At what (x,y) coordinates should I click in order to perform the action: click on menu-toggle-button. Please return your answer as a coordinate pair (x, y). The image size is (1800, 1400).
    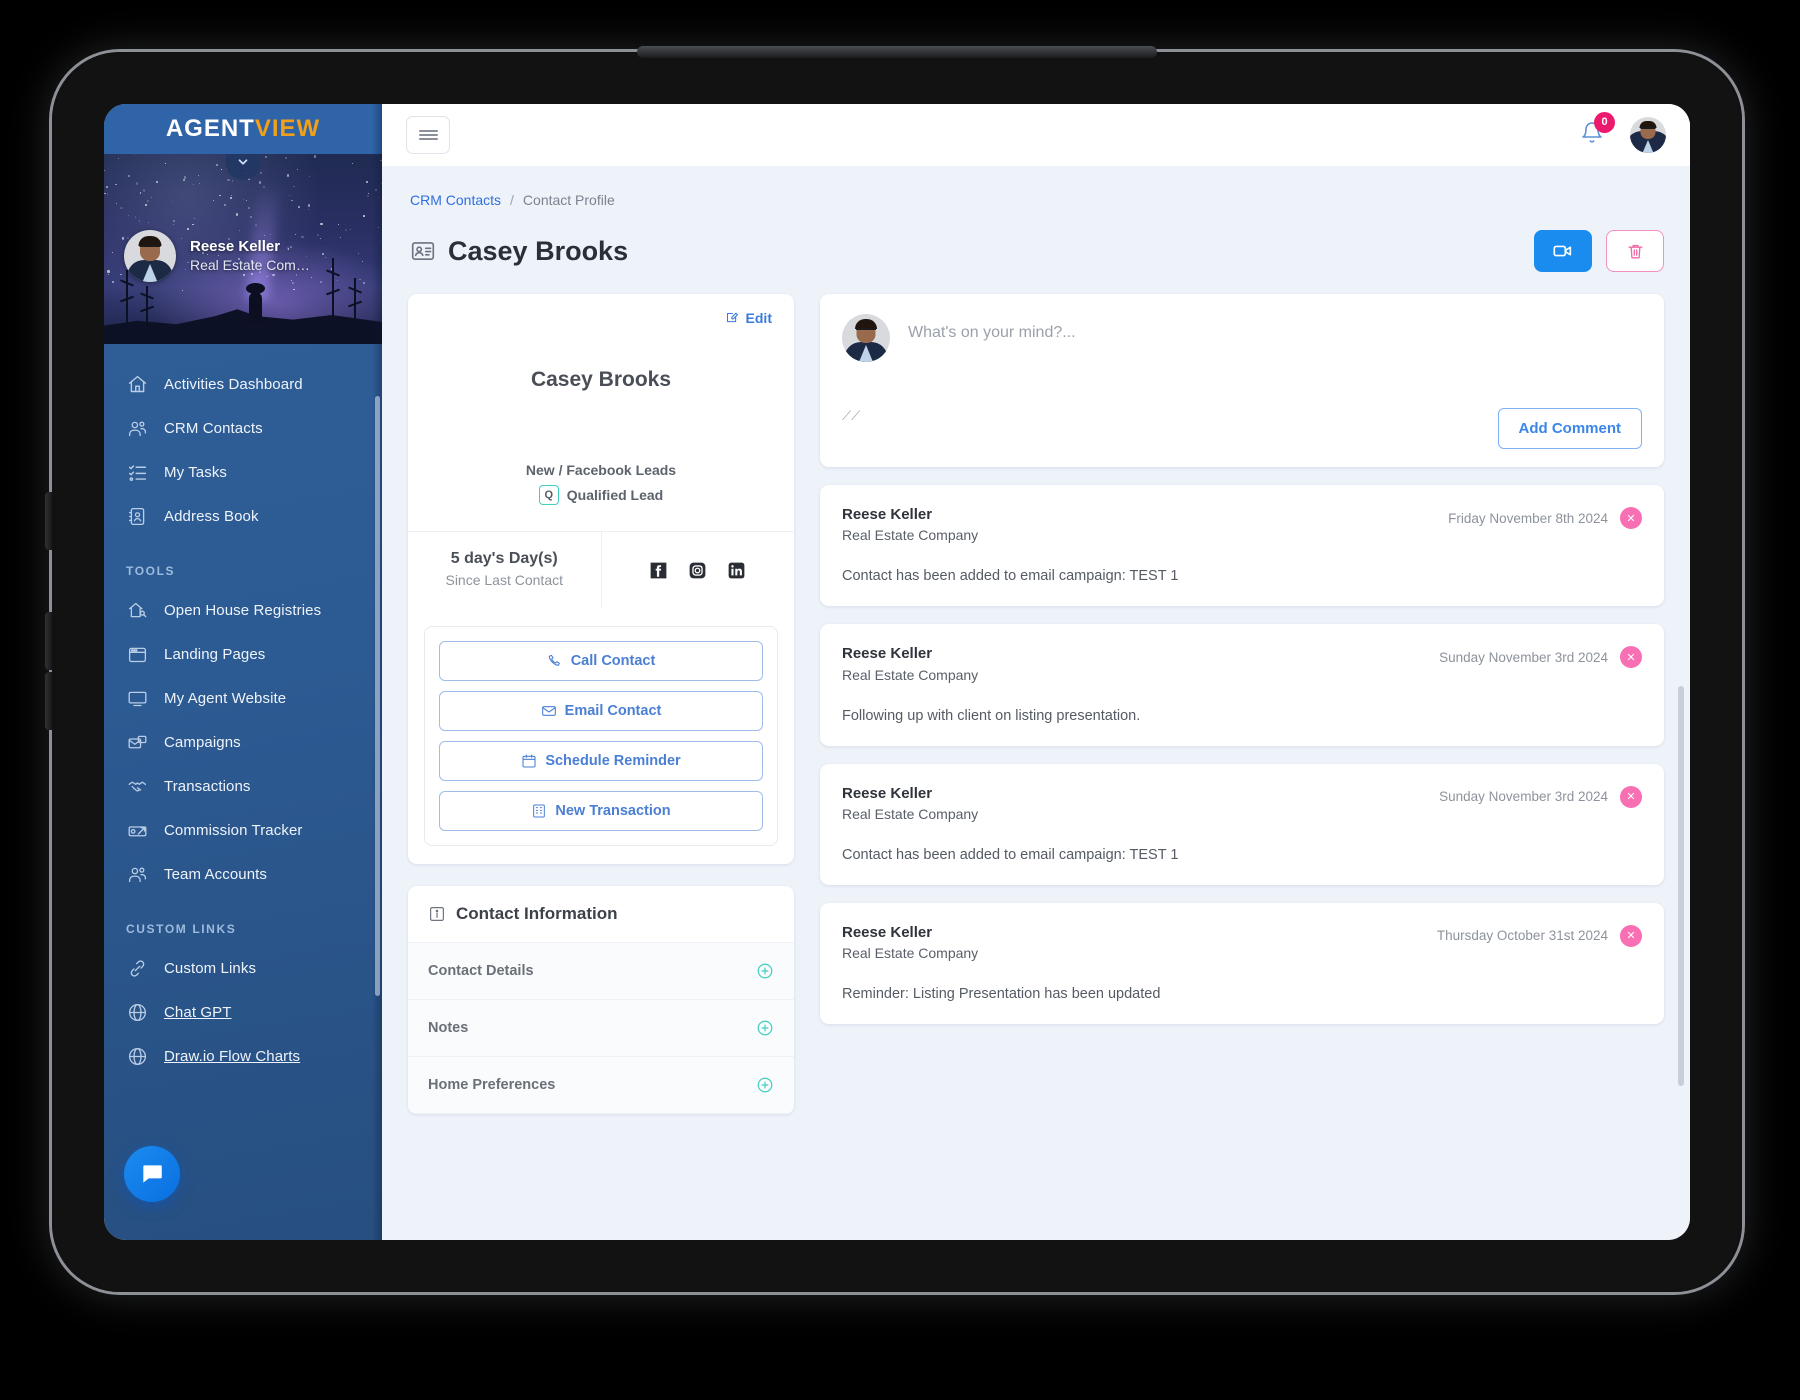
    Looking at the image, I should click on (428, 135).